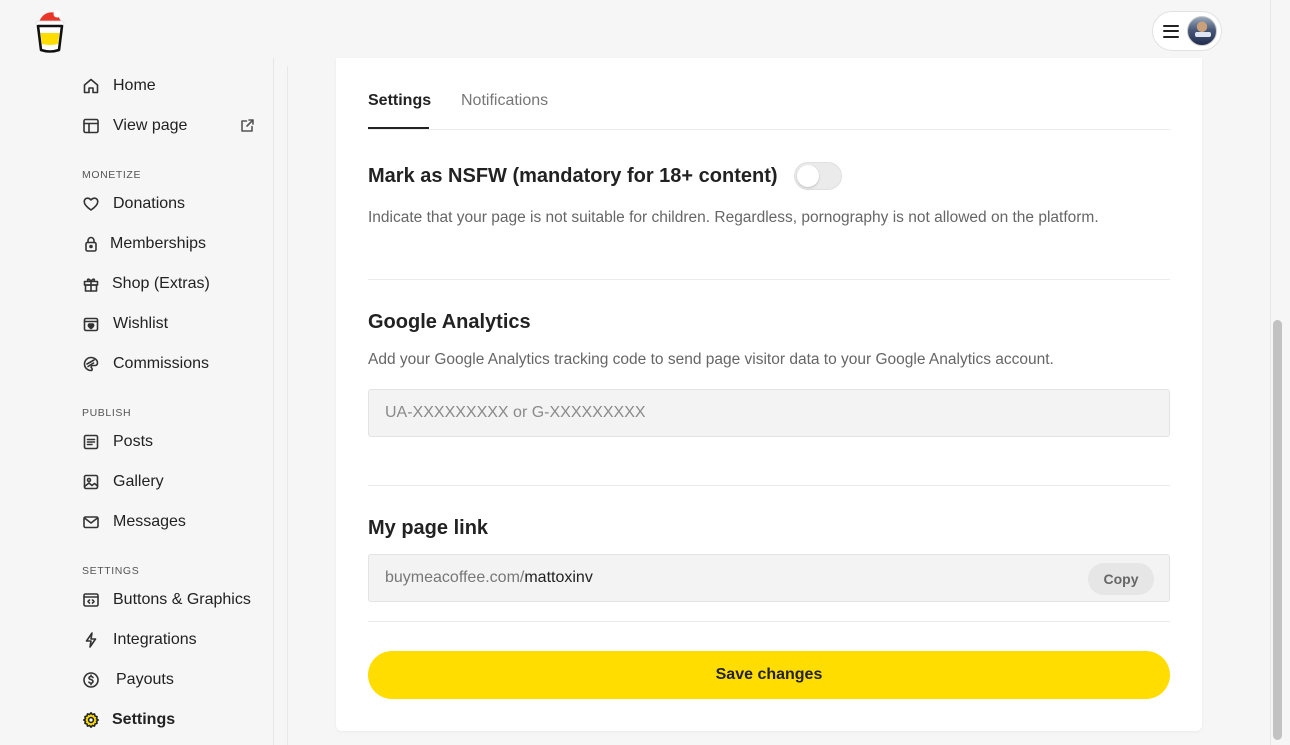 Image resolution: width=1290 pixels, height=745 pixels. What do you see at coordinates (247, 125) in the screenshot?
I see `external-link-icon` at bounding box center [247, 125].